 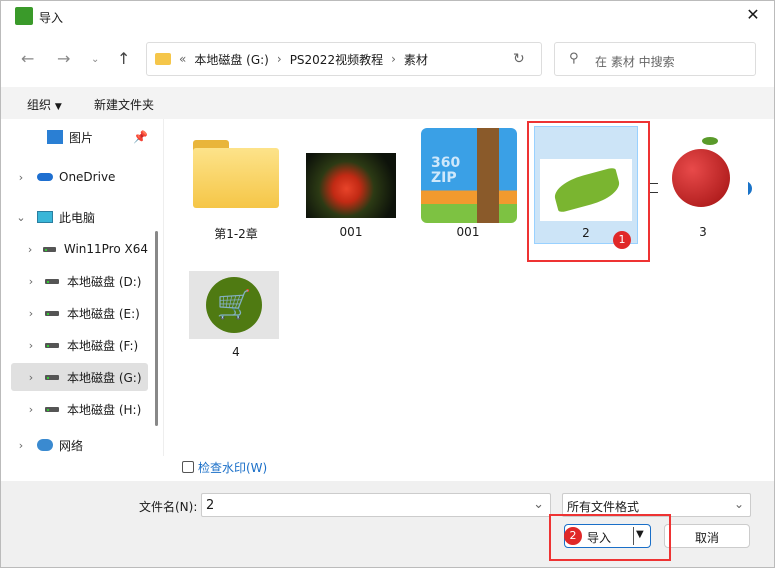 I want to click on sidebar-item-label: OneDrive, so click(x=87, y=177).